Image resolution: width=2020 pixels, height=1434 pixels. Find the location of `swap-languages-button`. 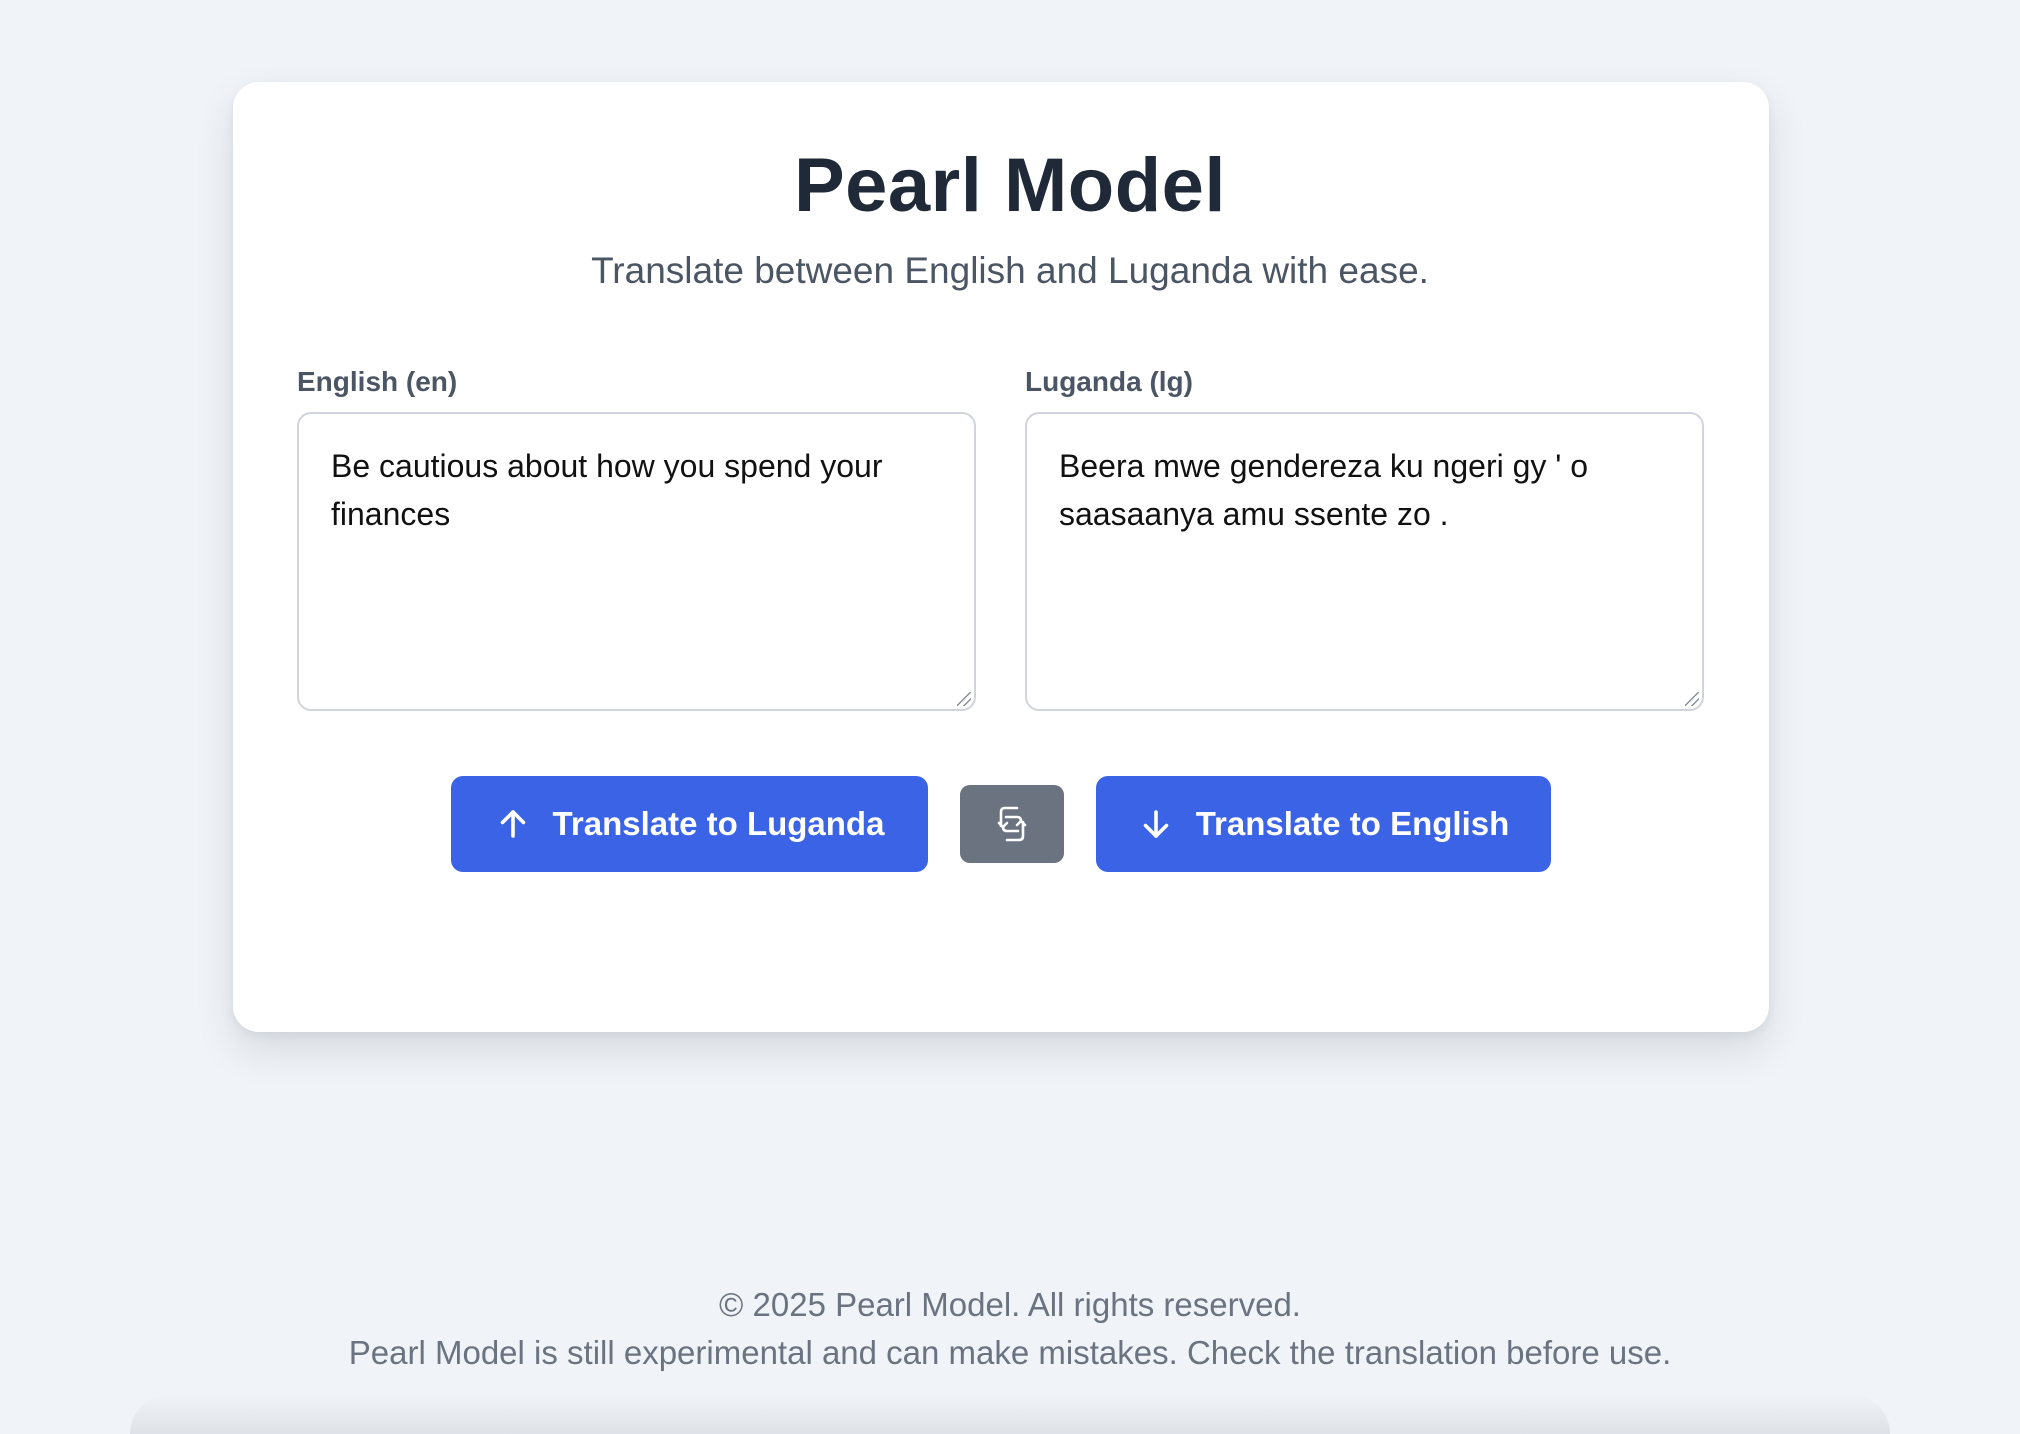

swap-languages-button is located at coordinates (1012, 824).